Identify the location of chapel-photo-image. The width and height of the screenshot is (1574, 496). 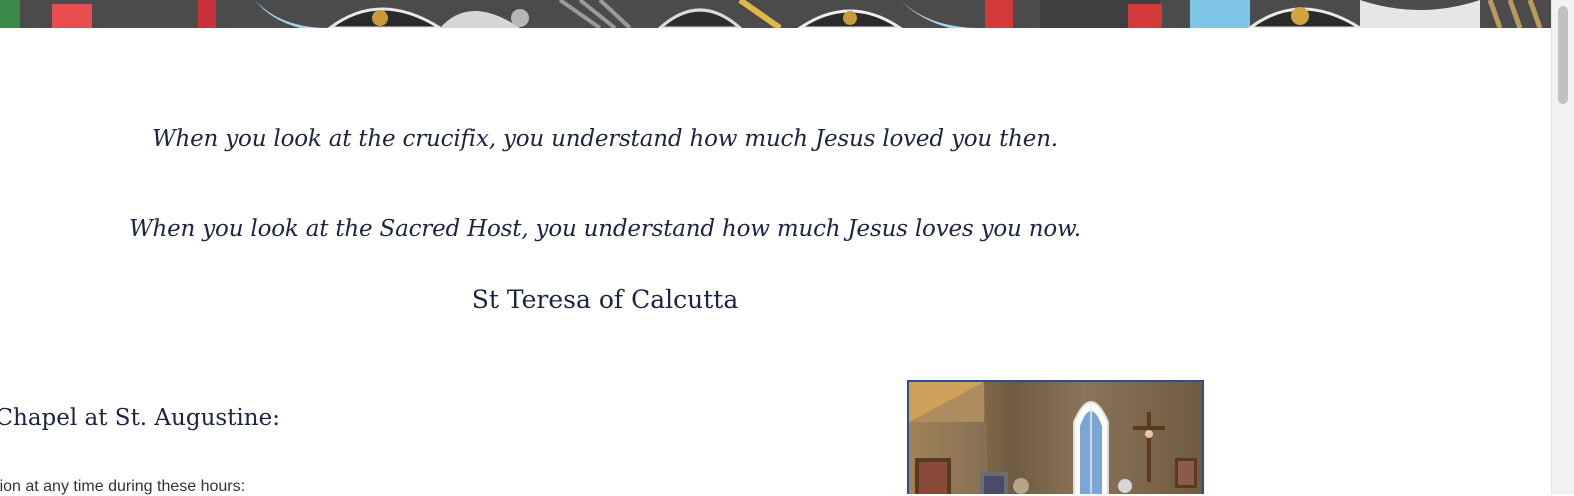
(1055, 438).